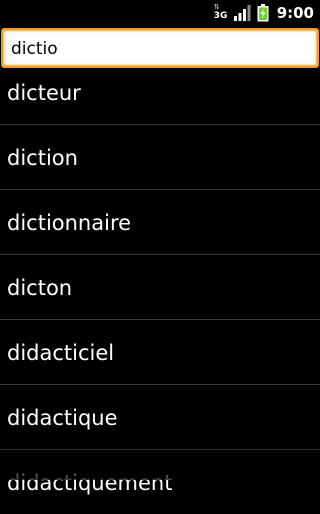  What do you see at coordinates (42, 158) in the screenshot?
I see `list-item-label: diction` at bounding box center [42, 158].